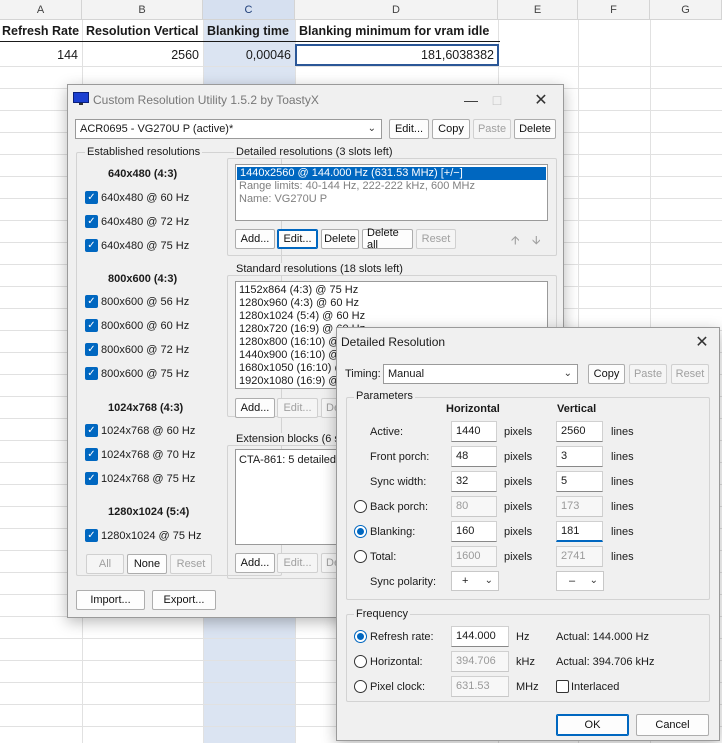  What do you see at coordinates (191, 564) in the screenshot?
I see `est-reset-button: Reset` at bounding box center [191, 564].